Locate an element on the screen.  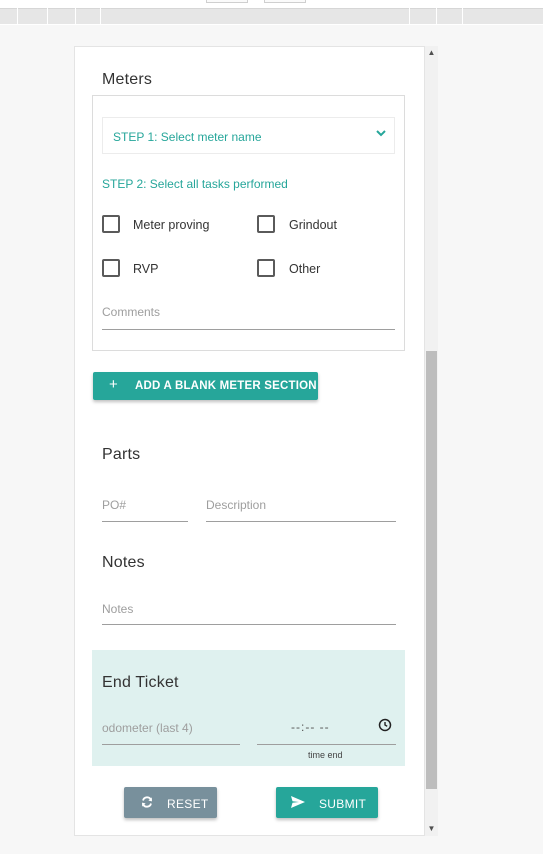
notes-underline is located at coordinates (249, 624).